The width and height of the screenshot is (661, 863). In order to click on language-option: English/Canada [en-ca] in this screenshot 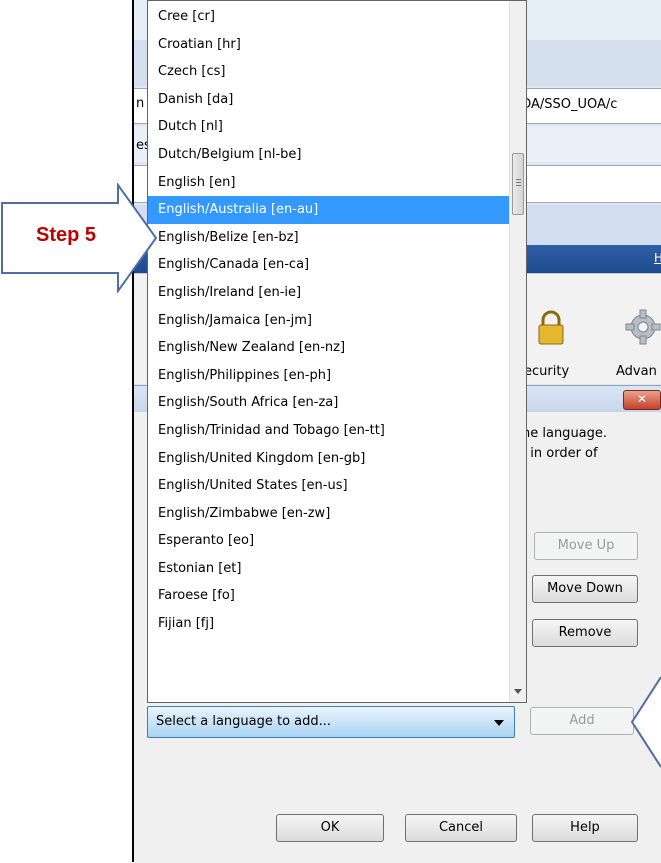, I will do `click(329, 265)`.